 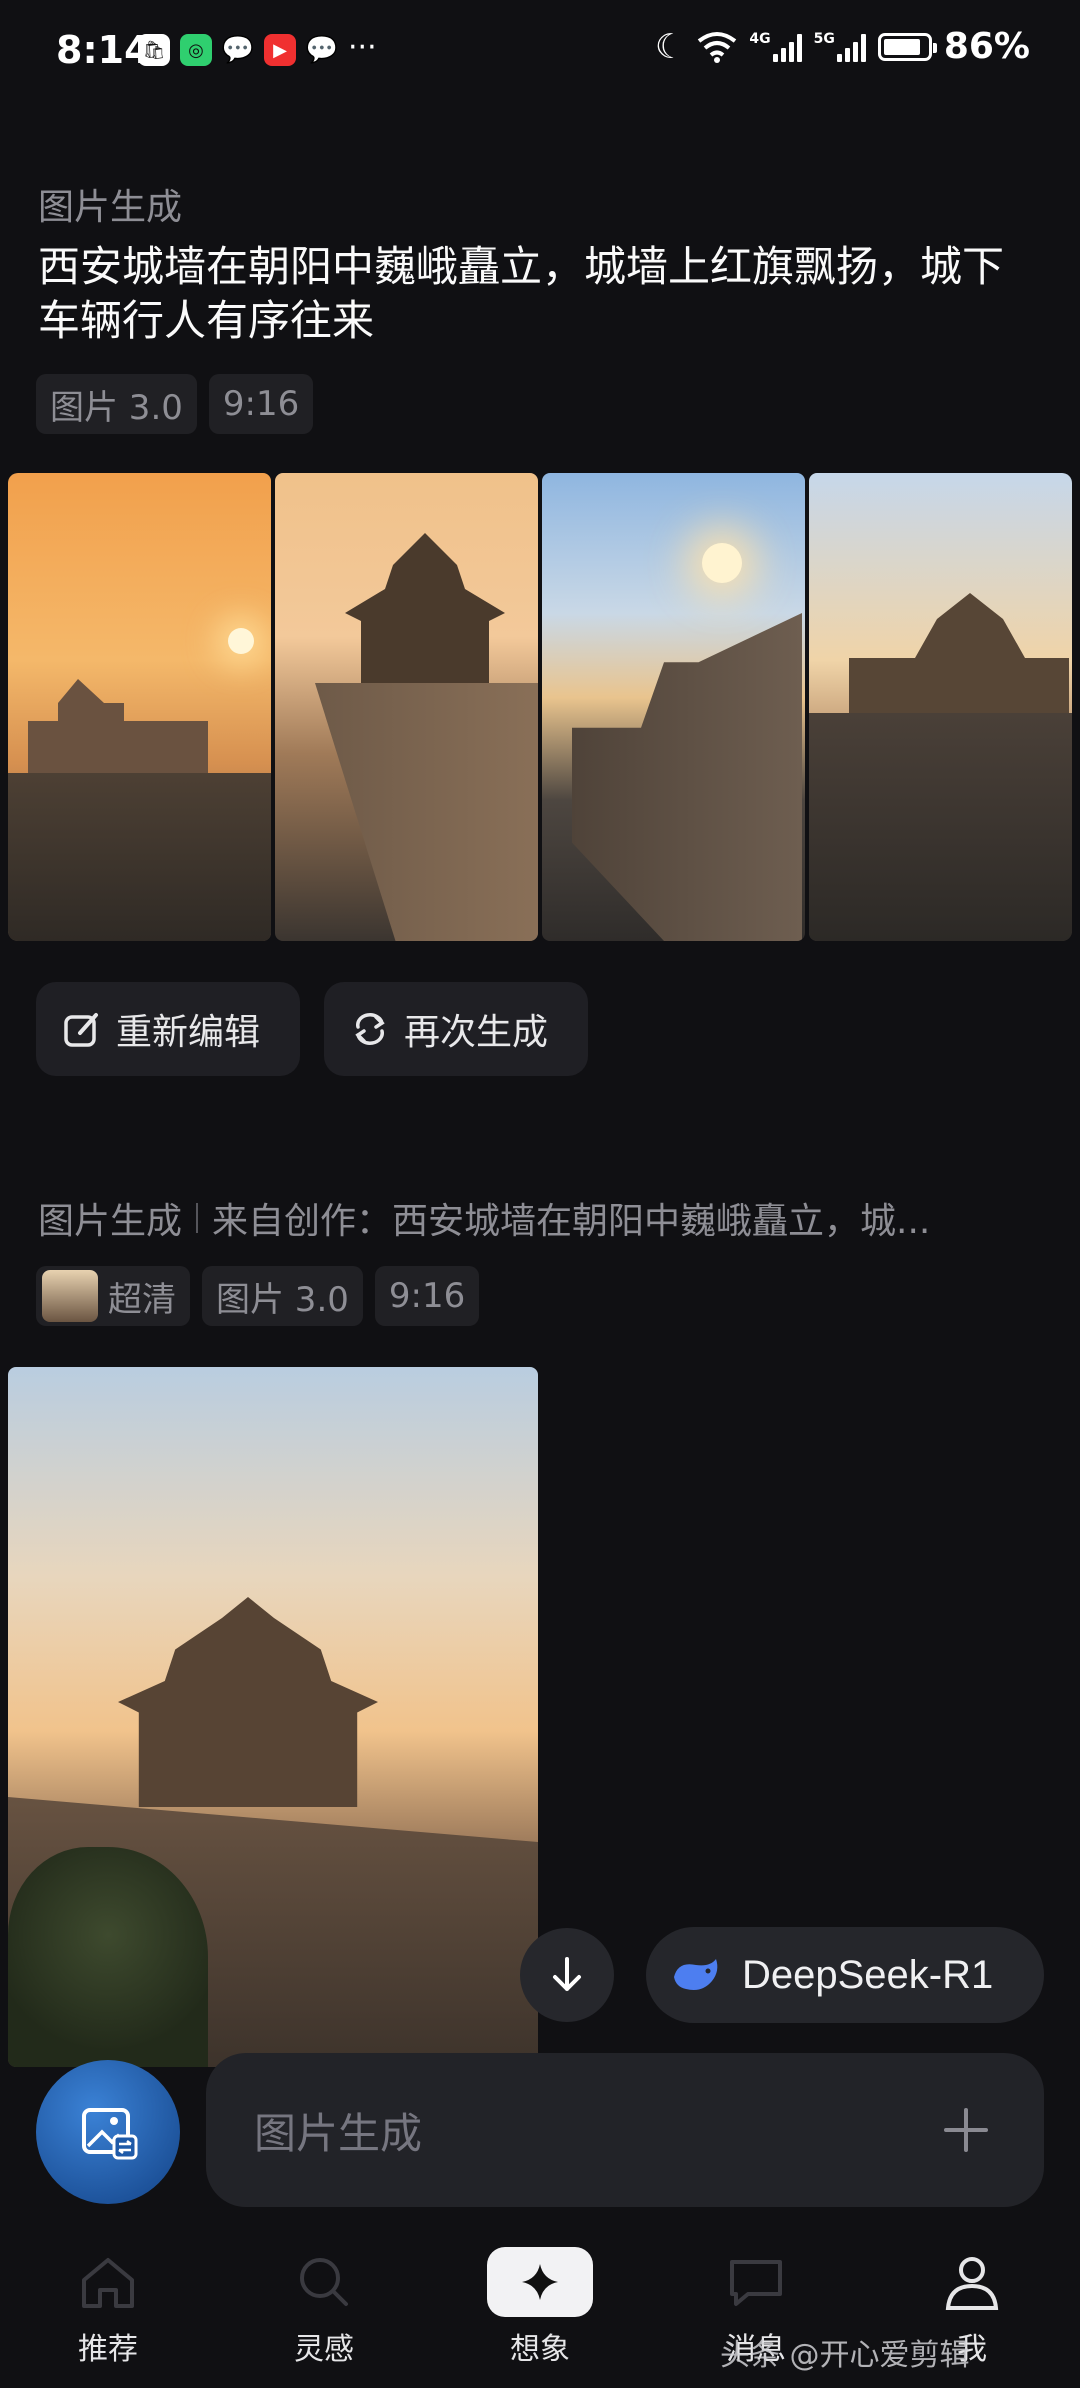 I want to click on signal-5g: 5G, so click(x=840, y=47).